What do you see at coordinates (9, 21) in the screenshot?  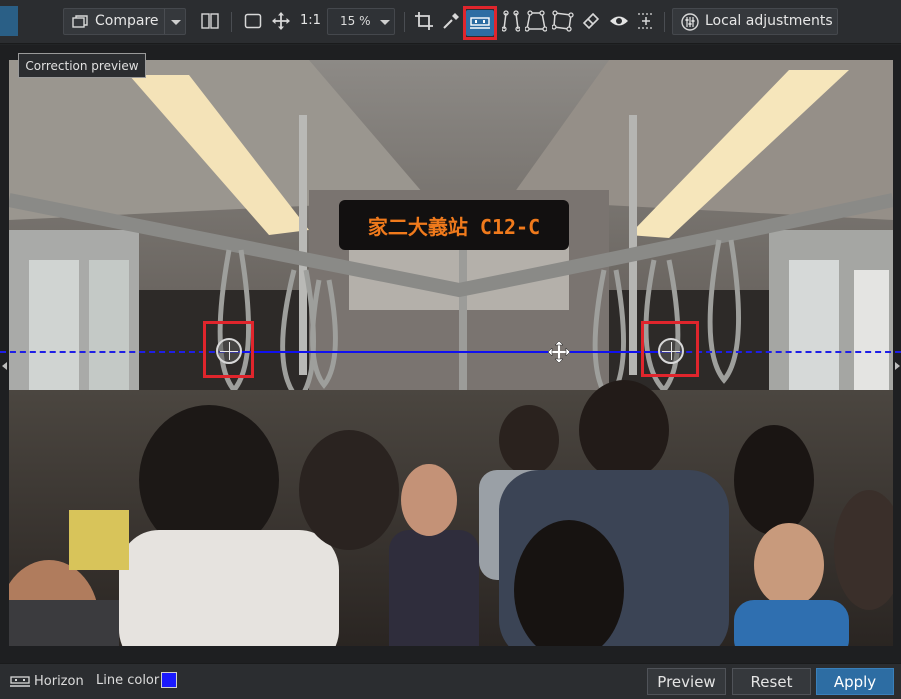 I see `panel-accent` at bounding box center [9, 21].